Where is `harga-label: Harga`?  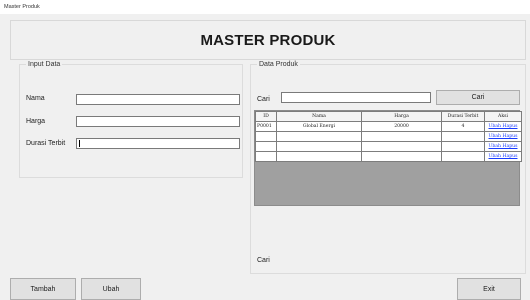 harga-label: Harga is located at coordinates (36, 121).